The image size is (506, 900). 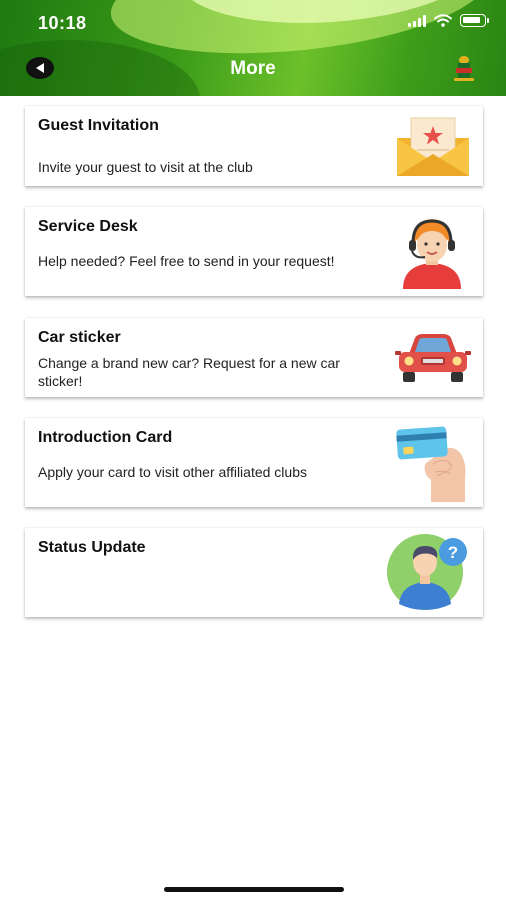 What do you see at coordinates (253, 68) in the screenshot?
I see `page-title: More` at bounding box center [253, 68].